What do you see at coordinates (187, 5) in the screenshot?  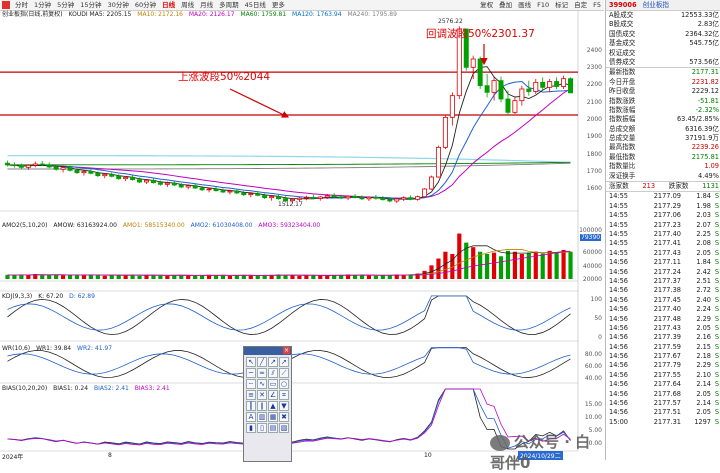 I see `period-tab: 周线` at bounding box center [187, 5].